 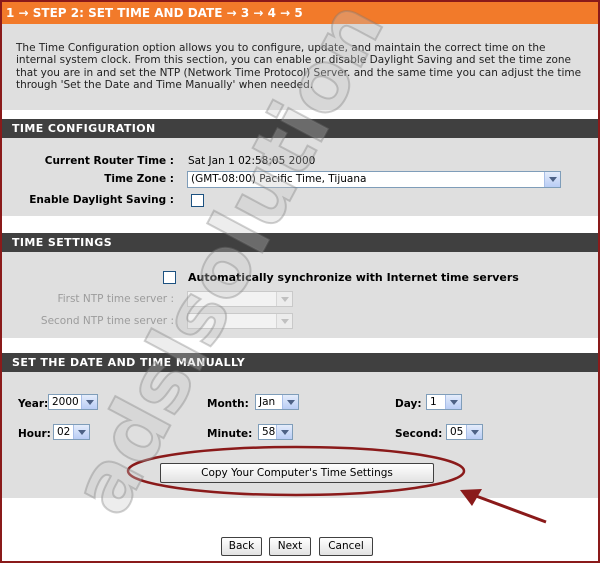 I want to click on second-select: 05, so click(x=464, y=432).